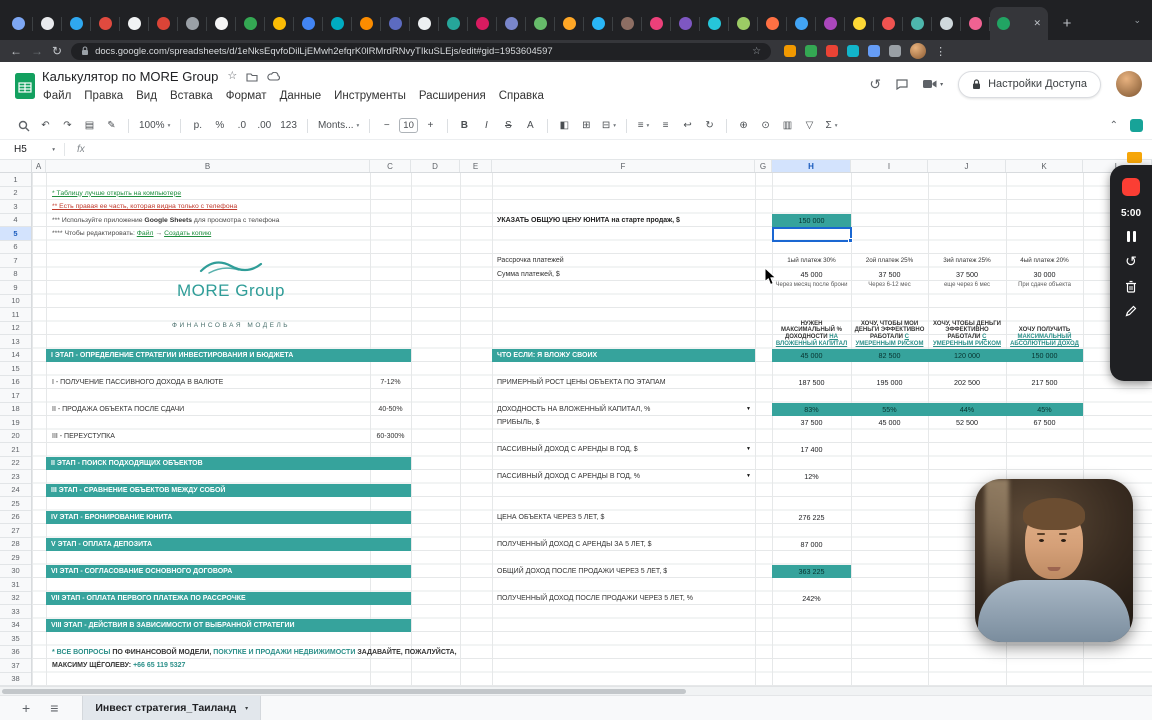 The height and width of the screenshot is (720, 1152). What do you see at coordinates (15, 544) in the screenshot?
I see `row-header-28: 28` at bounding box center [15, 544].